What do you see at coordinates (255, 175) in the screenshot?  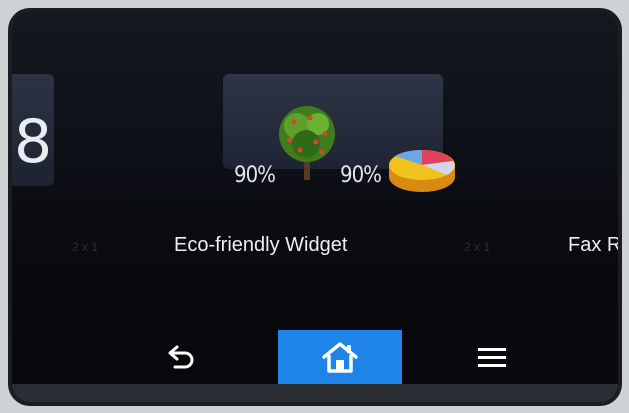 I see `tree-percent: 90%` at bounding box center [255, 175].